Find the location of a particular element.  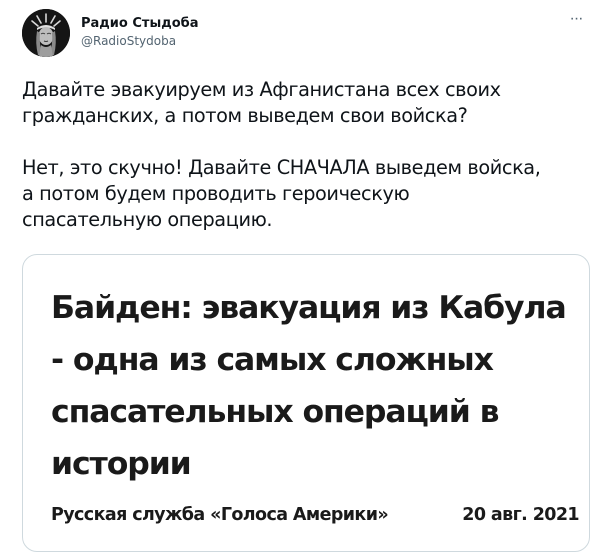

display-name: Радио Стыдоба is located at coordinates (139, 24).